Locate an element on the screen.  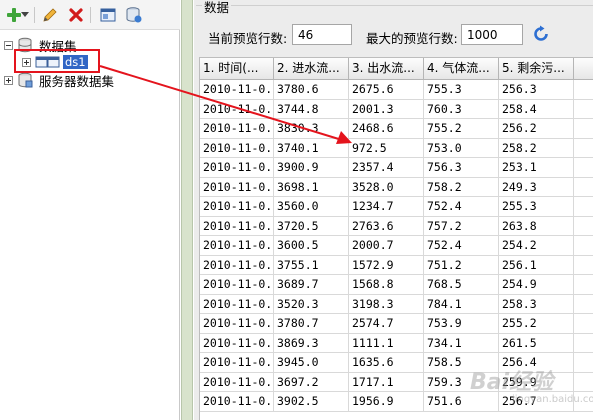
edit-button is located at coordinates (50, 15).